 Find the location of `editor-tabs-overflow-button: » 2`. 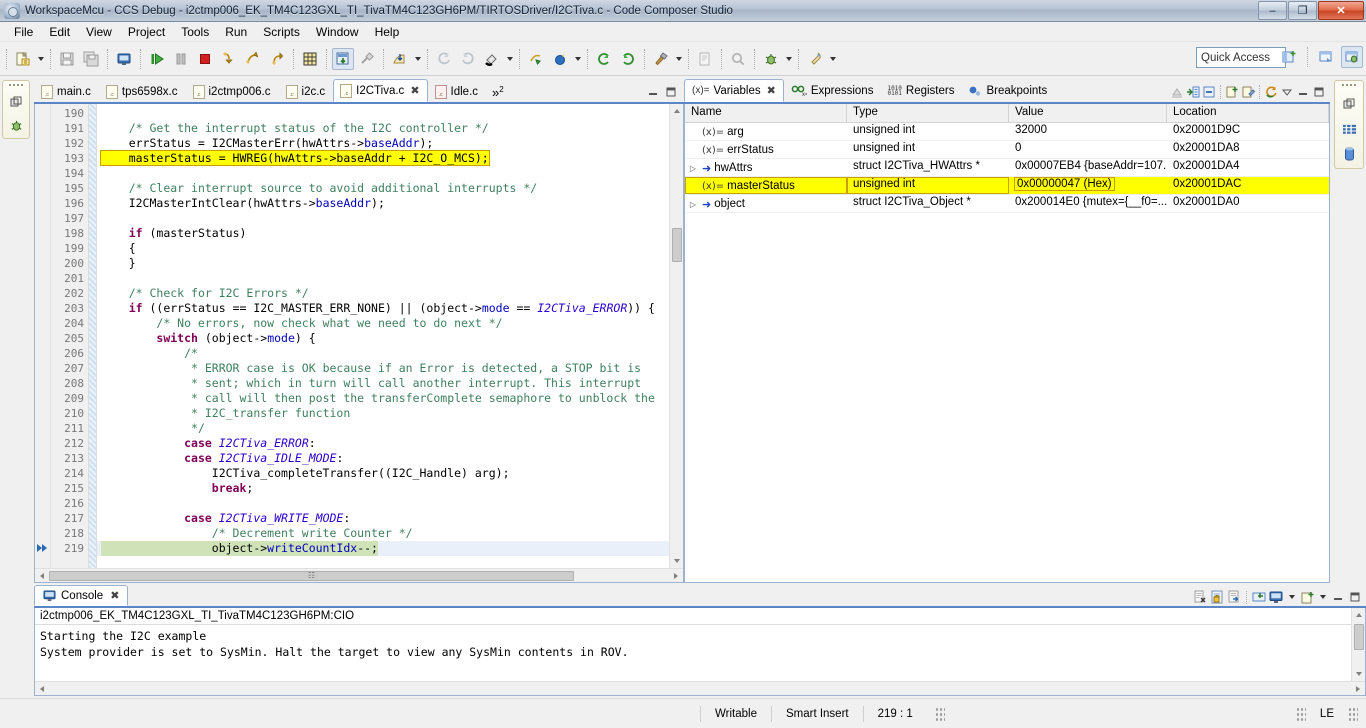

editor-tabs-overflow-button: » 2 is located at coordinates (498, 92).